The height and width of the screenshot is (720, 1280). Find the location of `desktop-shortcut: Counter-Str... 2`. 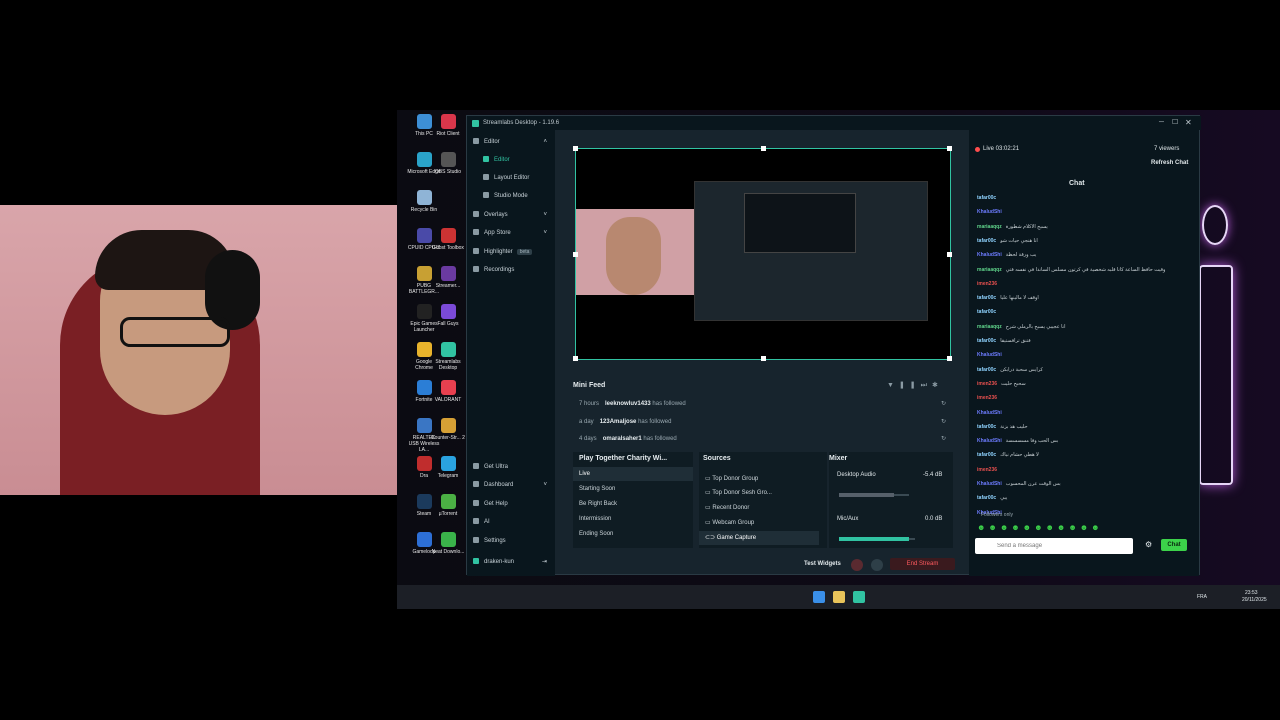

desktop-shortcut: Counter-Str... 2 is located at coordinates (448, 429).